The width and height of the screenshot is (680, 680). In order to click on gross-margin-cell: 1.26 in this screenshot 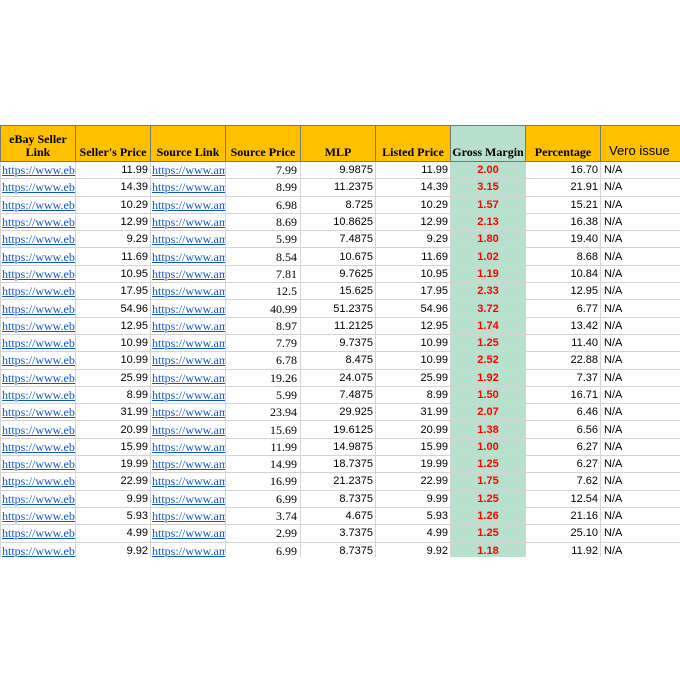, I will do `click(488, 516)`.